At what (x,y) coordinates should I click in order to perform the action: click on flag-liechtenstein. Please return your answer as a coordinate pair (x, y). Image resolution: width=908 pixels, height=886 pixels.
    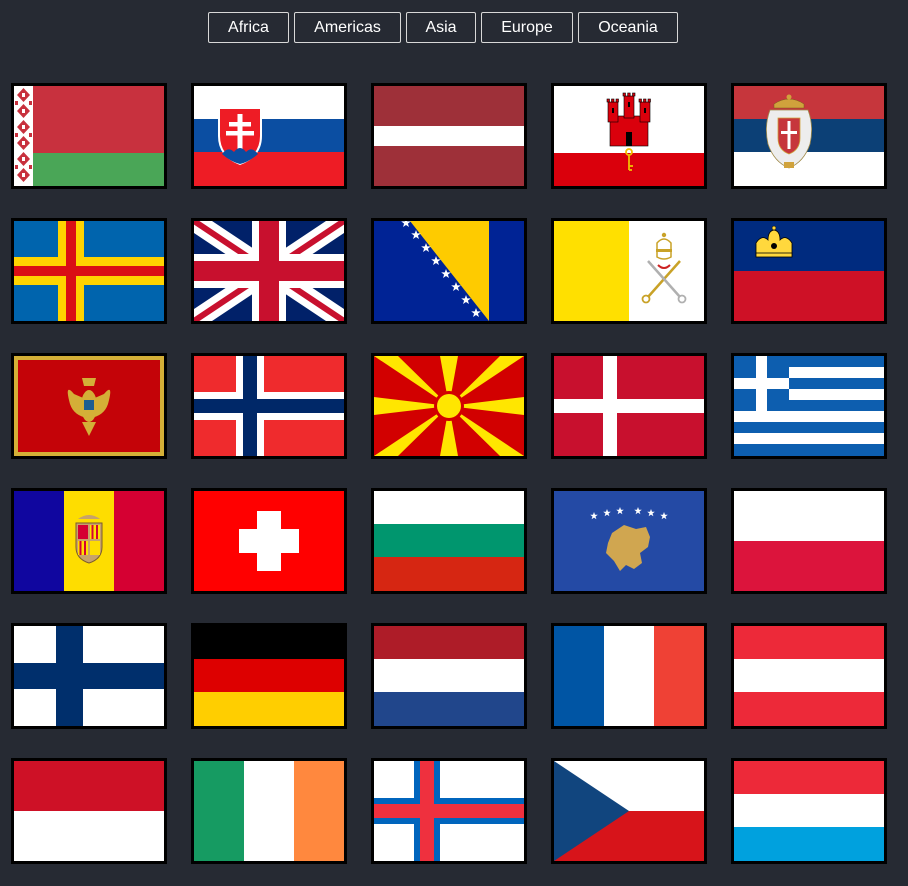
    Looking at the image, I should click on (809, 271).